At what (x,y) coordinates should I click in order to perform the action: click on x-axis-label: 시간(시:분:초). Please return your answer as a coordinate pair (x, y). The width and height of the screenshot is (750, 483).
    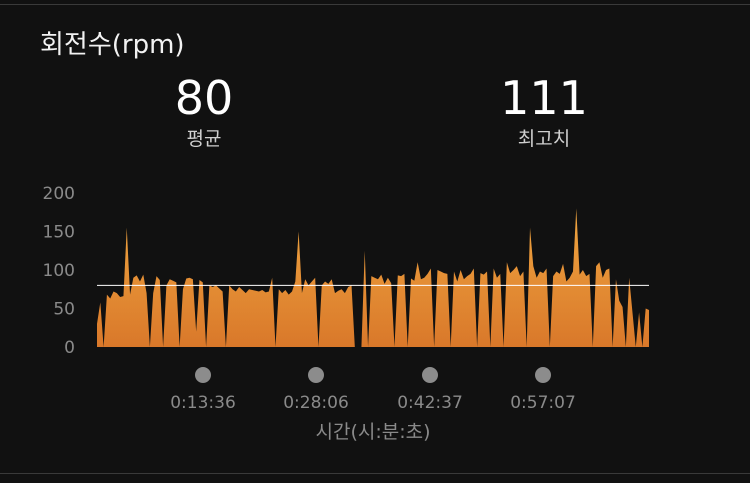
    Looking at the image, I should click on (372, 432).